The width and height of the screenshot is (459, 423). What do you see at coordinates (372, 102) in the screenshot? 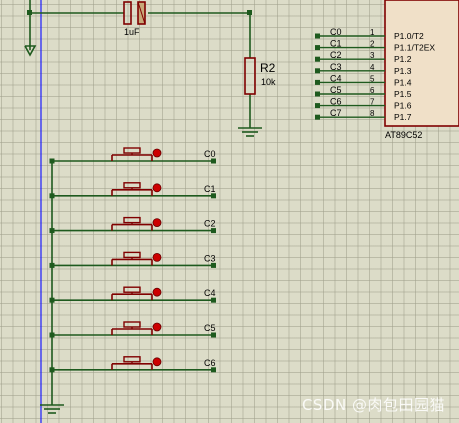
I see `pin-number: 7` at bounding box center [372, 102].